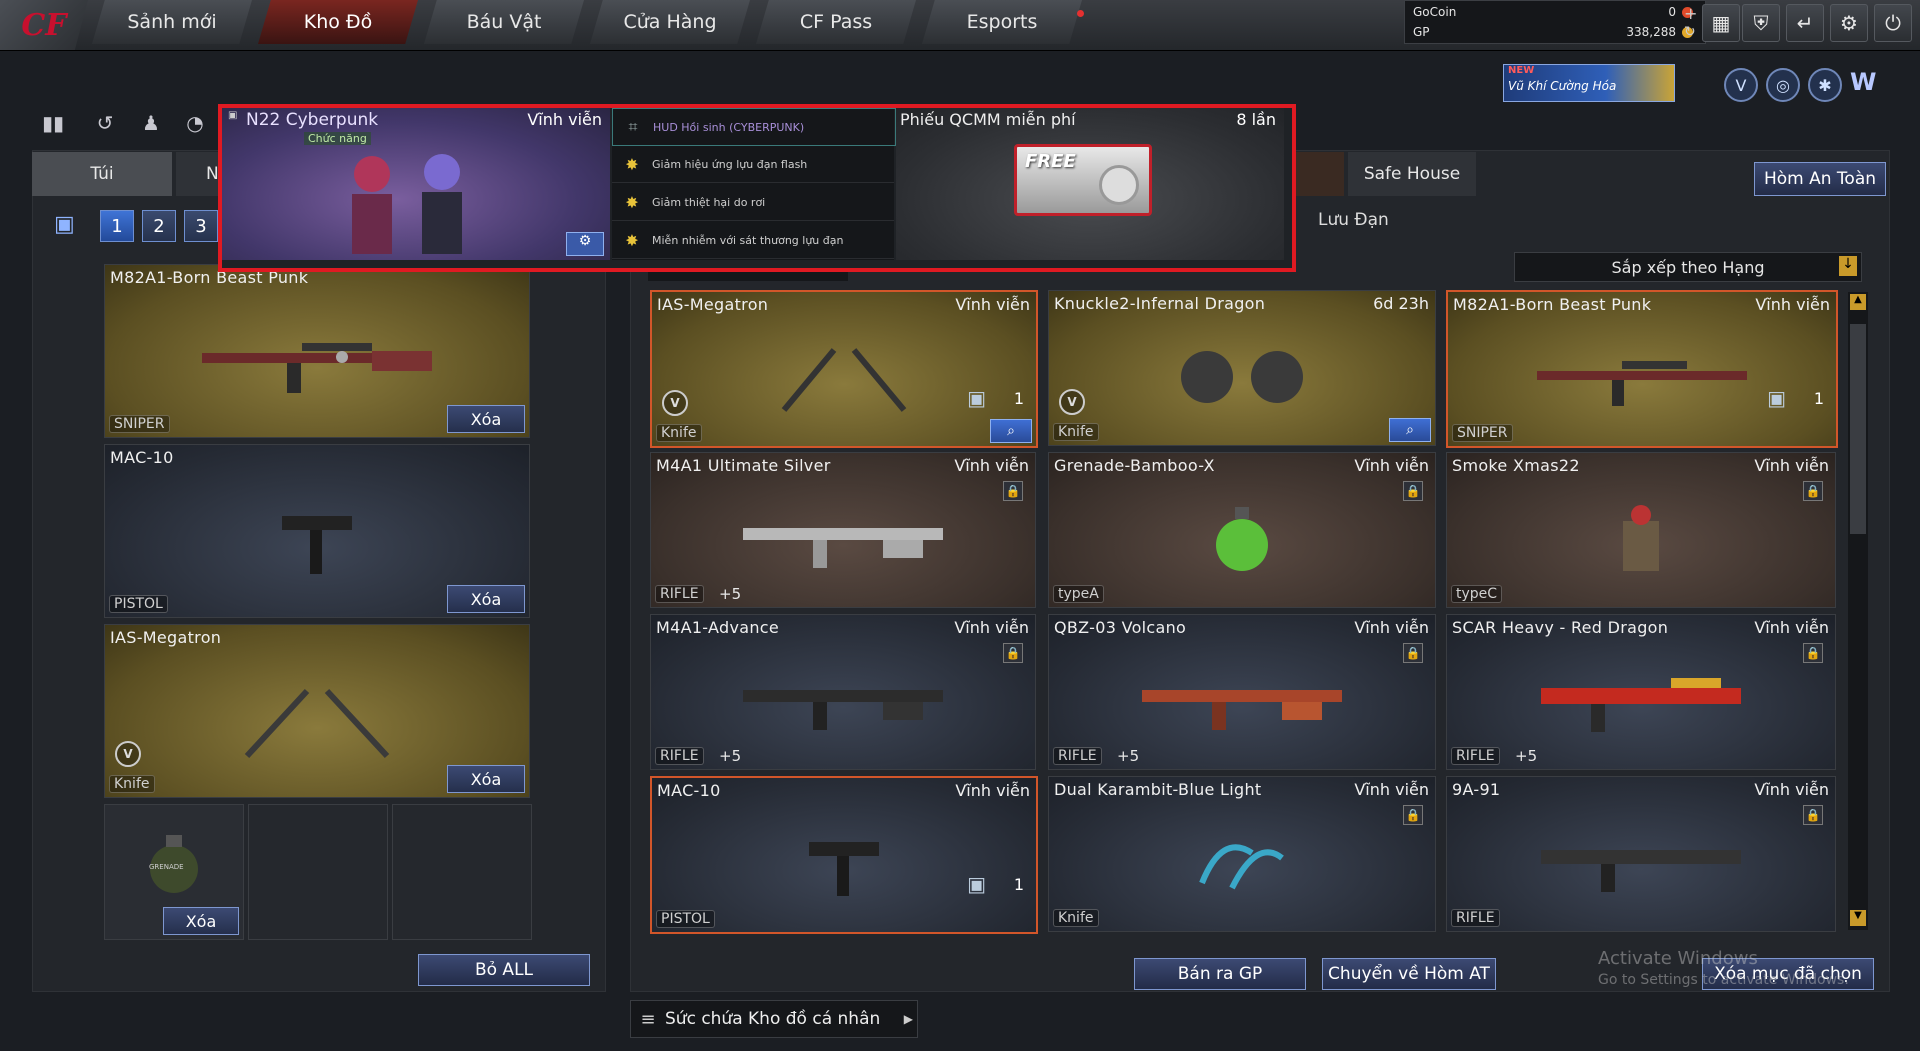 This screenshot has height=1051, width=1920. Describe the element at coordinates (1477, 594) in the screenshot. I see `item-type: typeC` at that location.